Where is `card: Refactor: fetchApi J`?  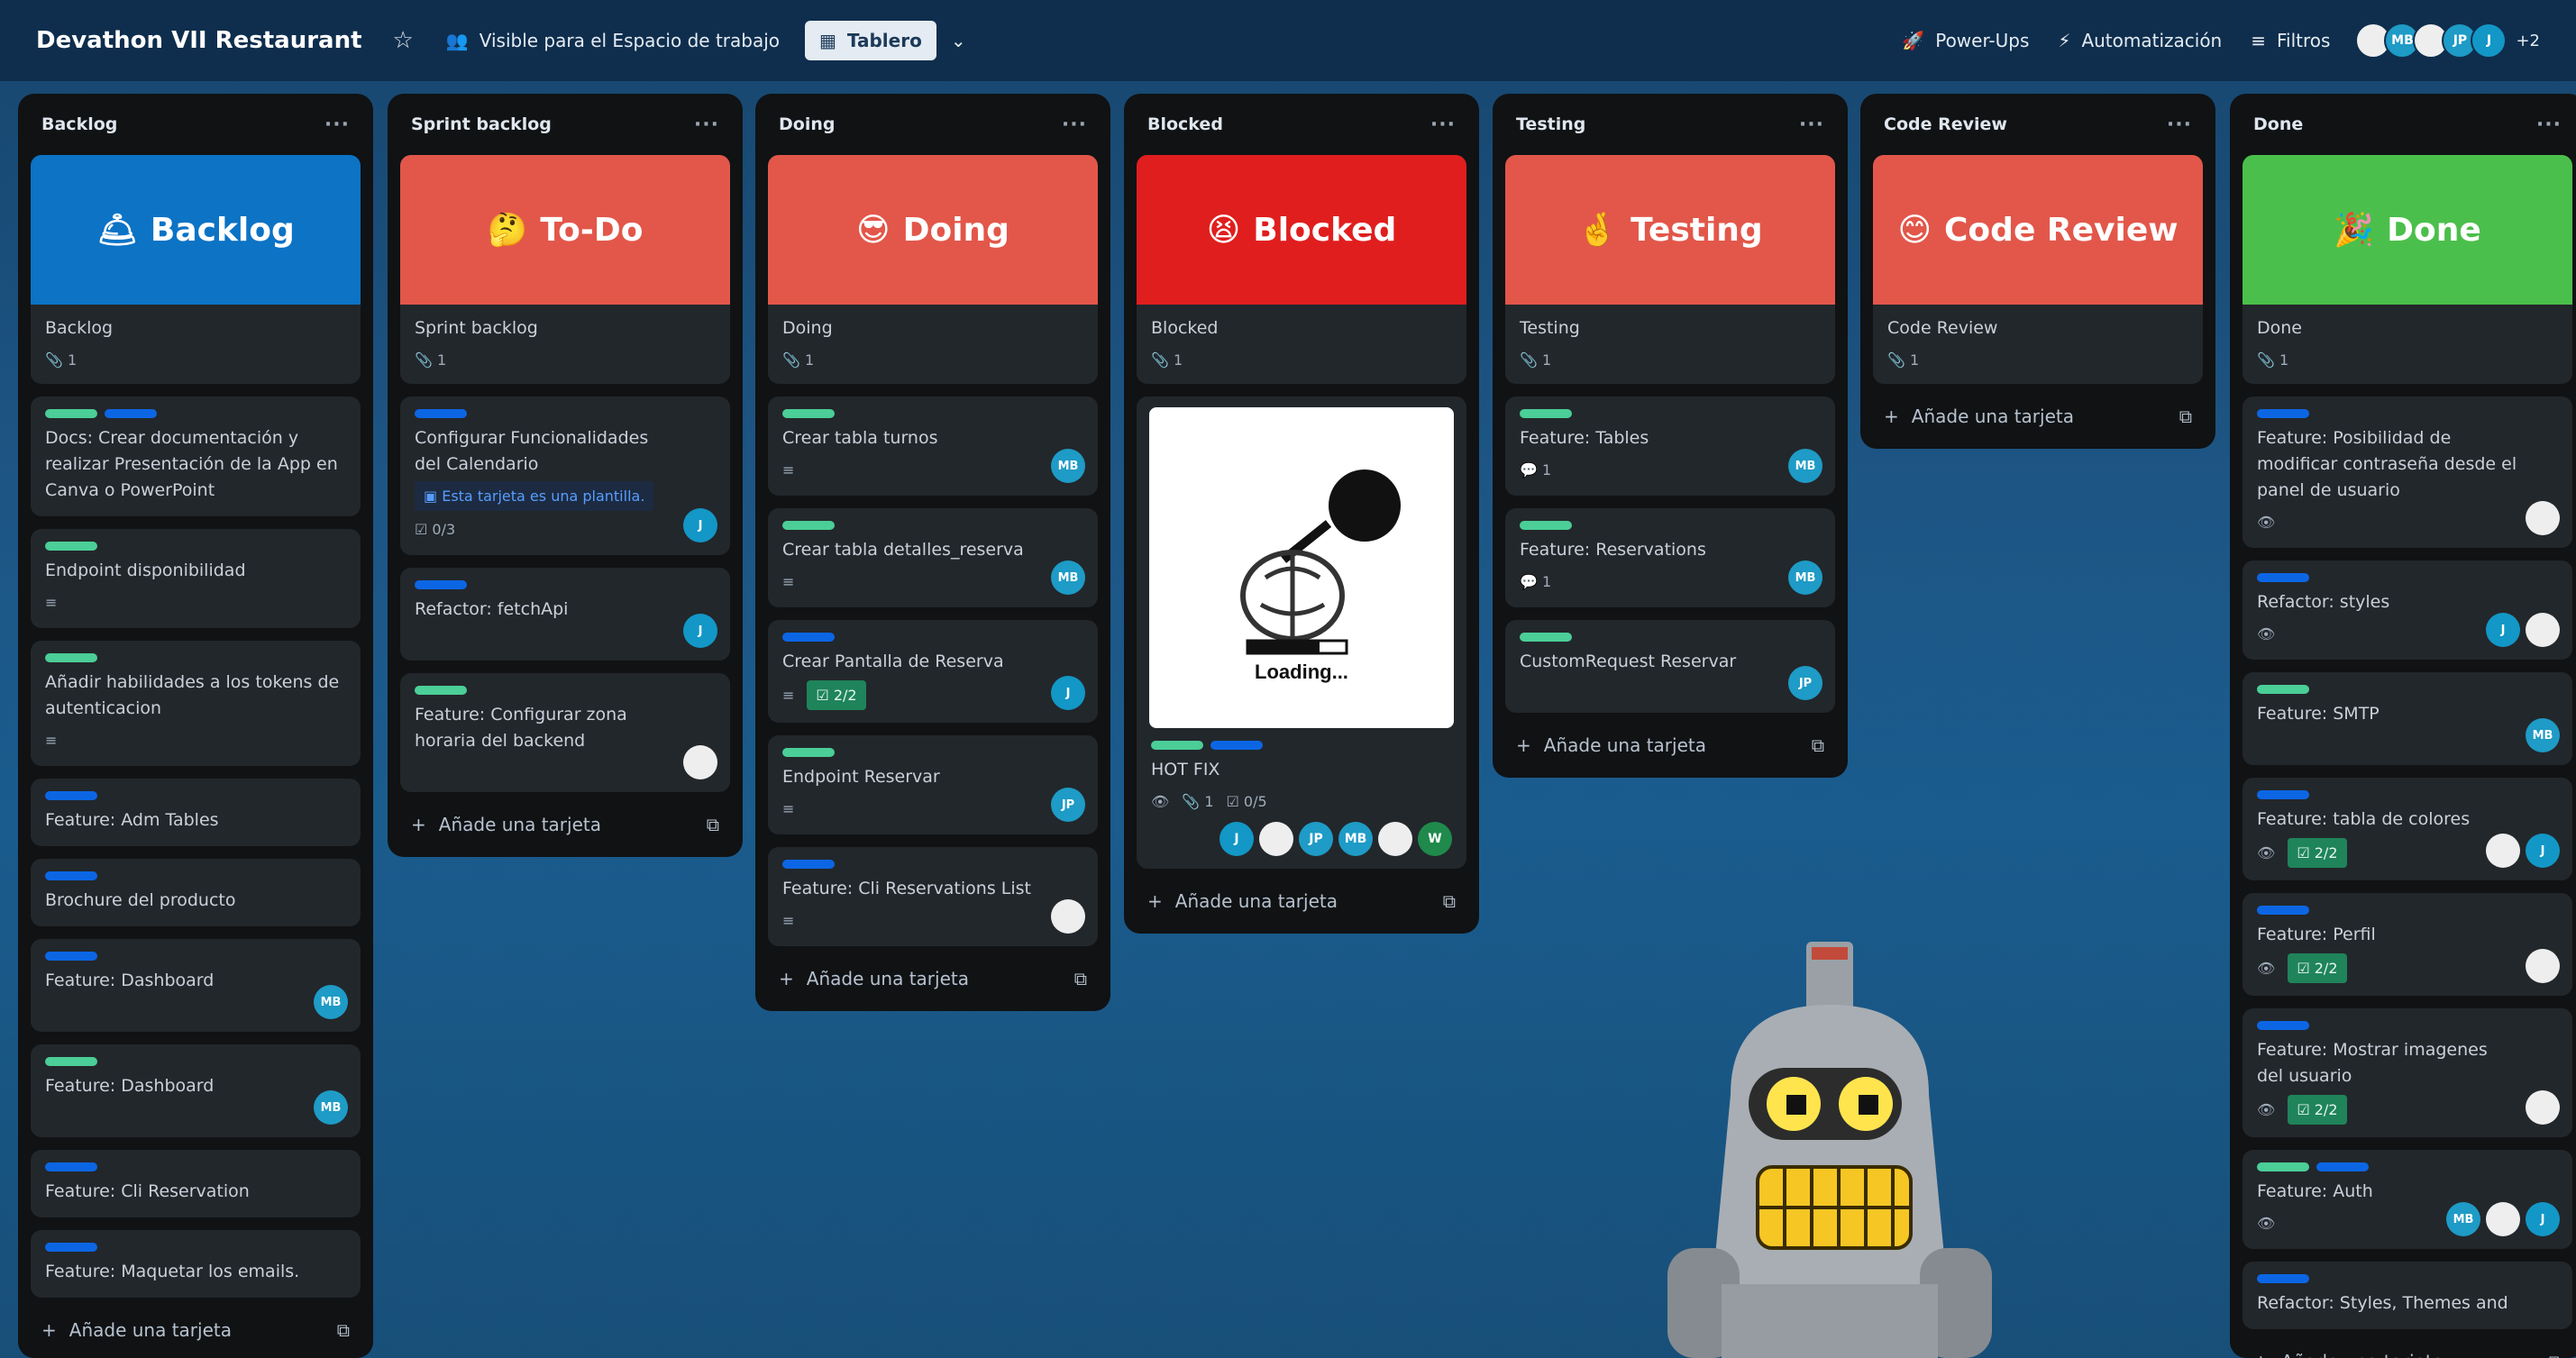 card: Refactor: fetchApi J is located at coordinates (565, 615).